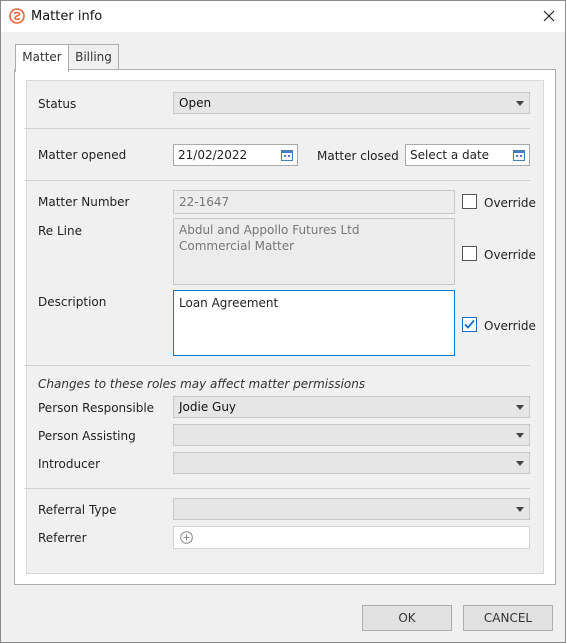 The width and height of the screenshot is (566, 643). What do you see at coordinates (77, 510) in the screenshot?
I see `referral-type-label: Referral Type` at bounding box center [77, 510].